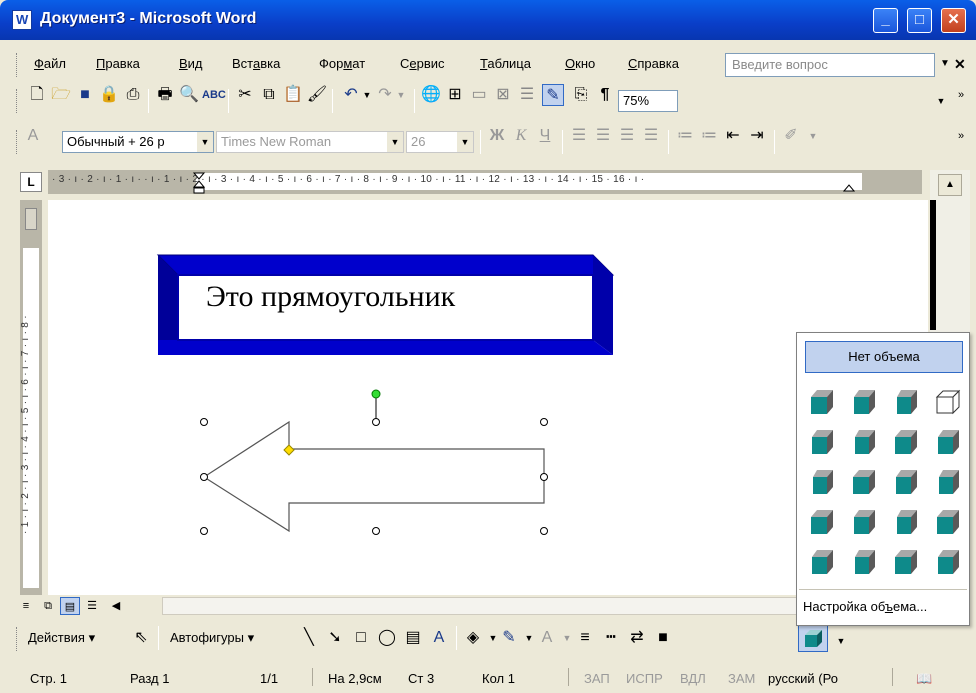  Describe the element at coordinates (191, 63) in the screenshot. I see `menu-view: Вид` at that location.